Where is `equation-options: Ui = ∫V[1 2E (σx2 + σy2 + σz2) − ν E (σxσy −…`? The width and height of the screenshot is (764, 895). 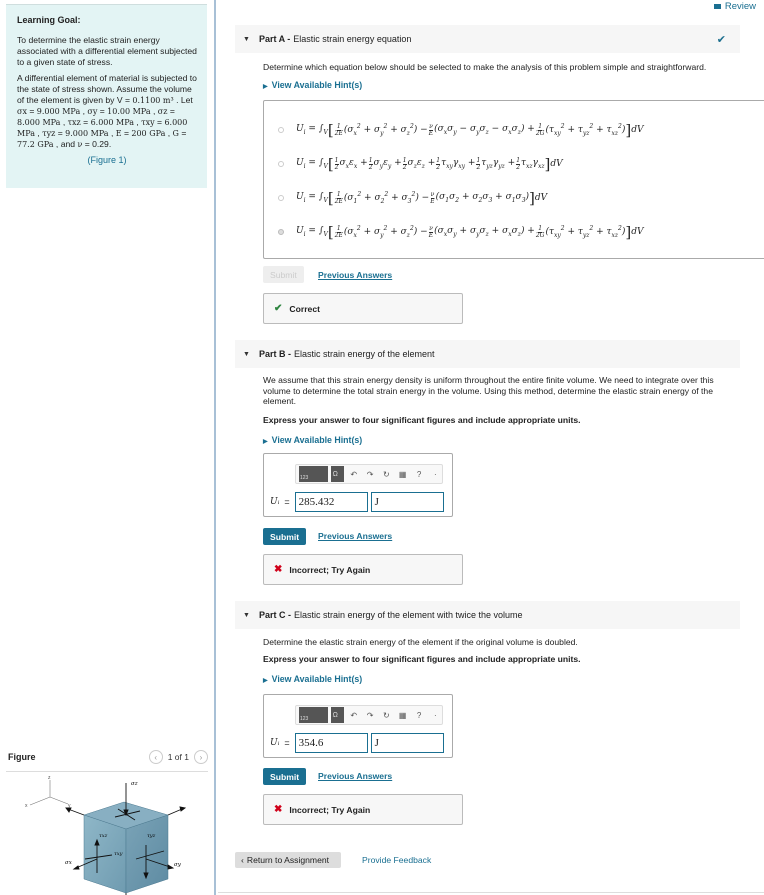 equation-options: Ui = ∫V[1 2E (σx2 + σy2 + σz2) − ν E (σxσy −… is located at coordinates (513, 179).